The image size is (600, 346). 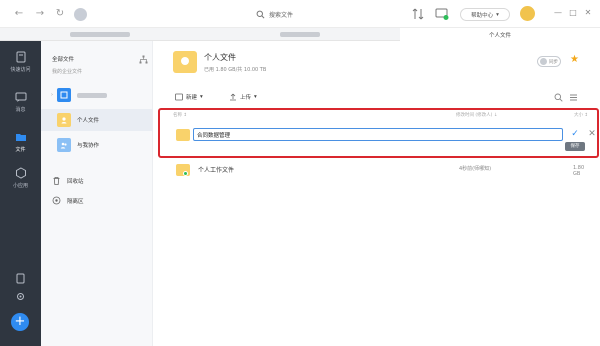 What do you see at coordinates (527, 13) in the screenshot?
I see `user-avatar` at bounding box center [527, 13].